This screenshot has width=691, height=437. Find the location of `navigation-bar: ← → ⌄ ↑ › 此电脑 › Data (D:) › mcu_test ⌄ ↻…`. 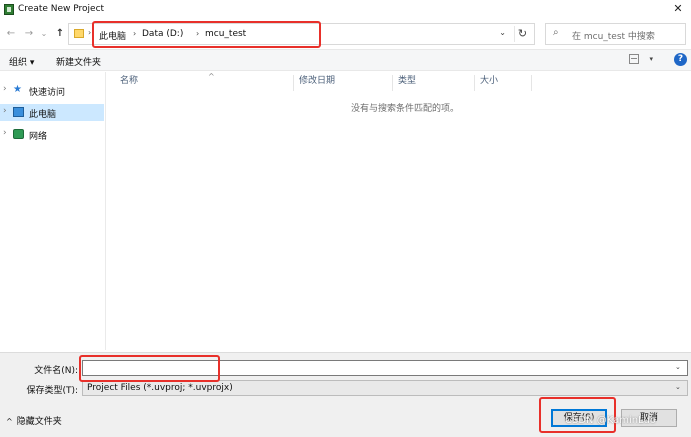

navigation-bar: ← → ⌄ ↑ › 此电脑 › Data (D:) › mcu_test ⌄ ↻… is located at coordinates (345, 34).